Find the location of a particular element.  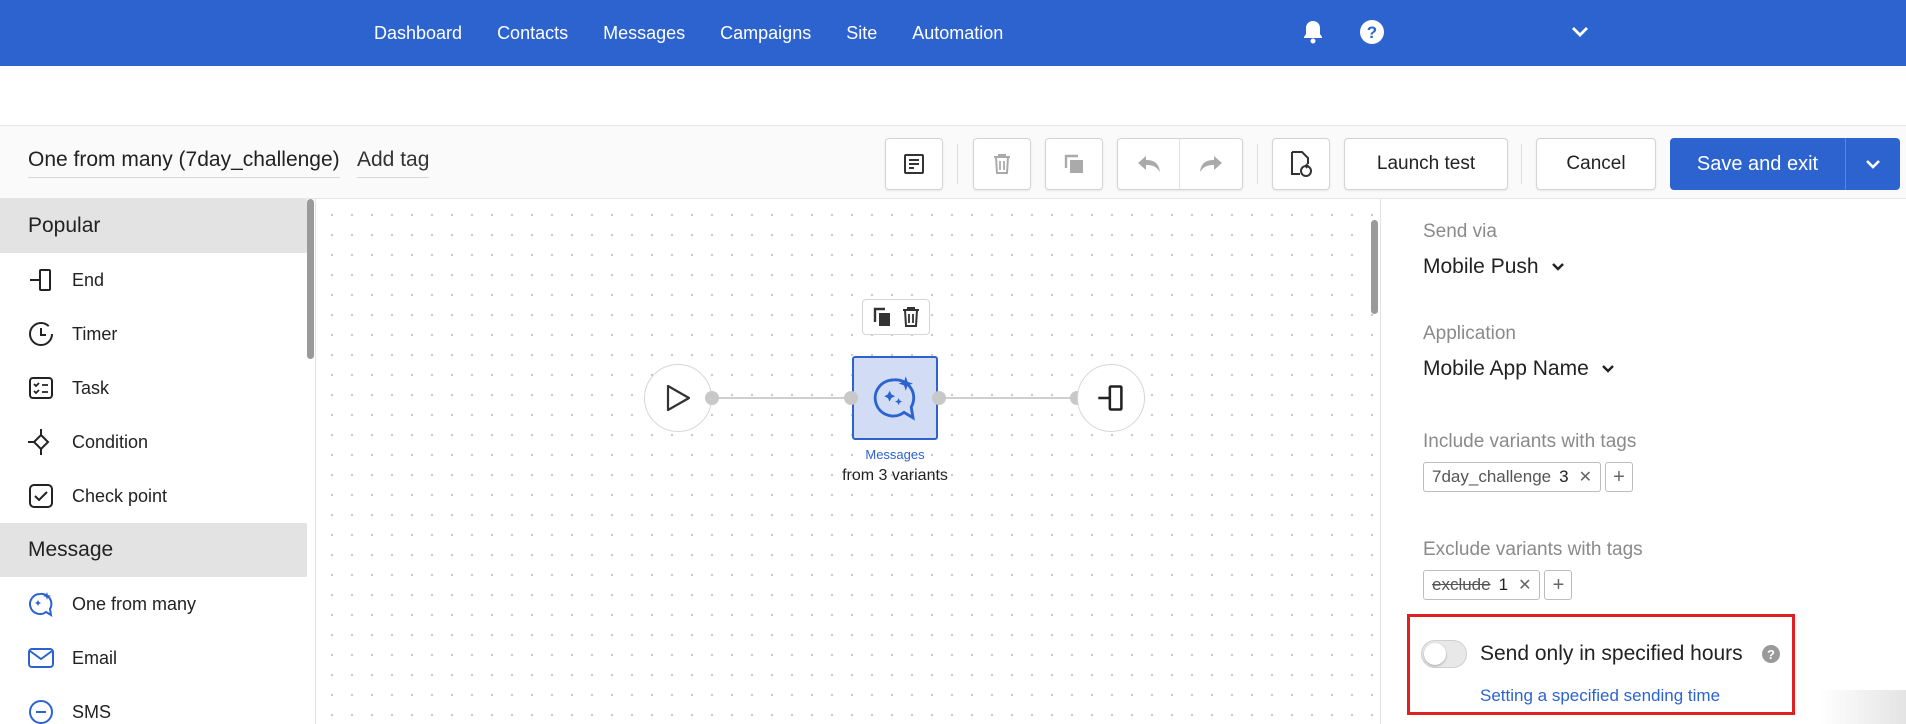

delete-button is located at coordinates (1002, 164).